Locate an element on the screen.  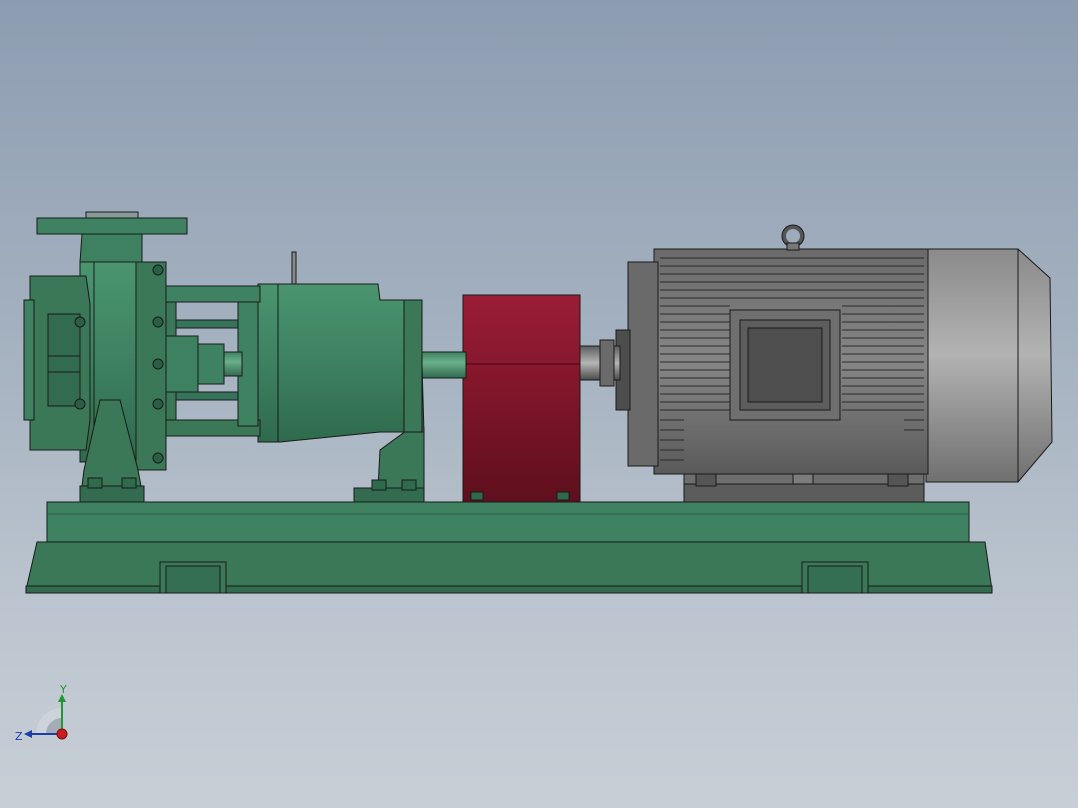
electric-motor is located at coordinates (834, 363).